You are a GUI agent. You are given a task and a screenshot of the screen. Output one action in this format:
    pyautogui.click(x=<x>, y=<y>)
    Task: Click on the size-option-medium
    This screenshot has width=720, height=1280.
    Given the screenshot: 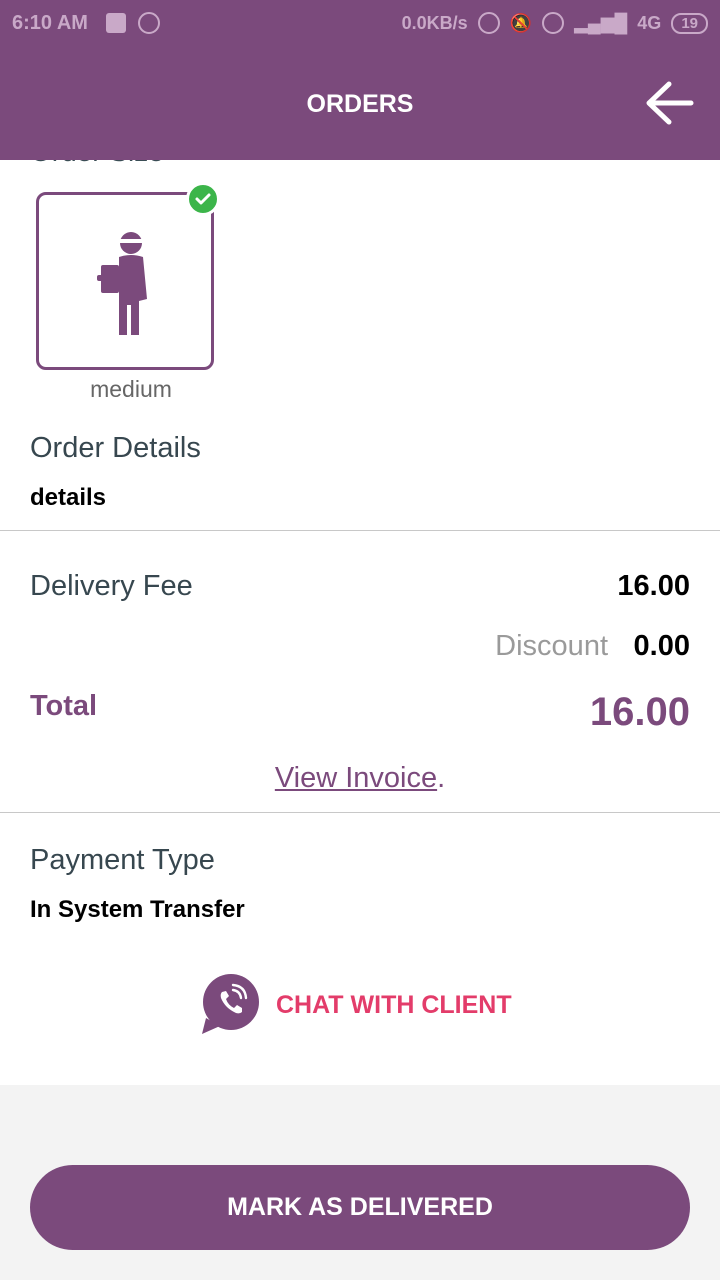 What is the action you would take?
    pyautogui.click(x=125, y=281)
    